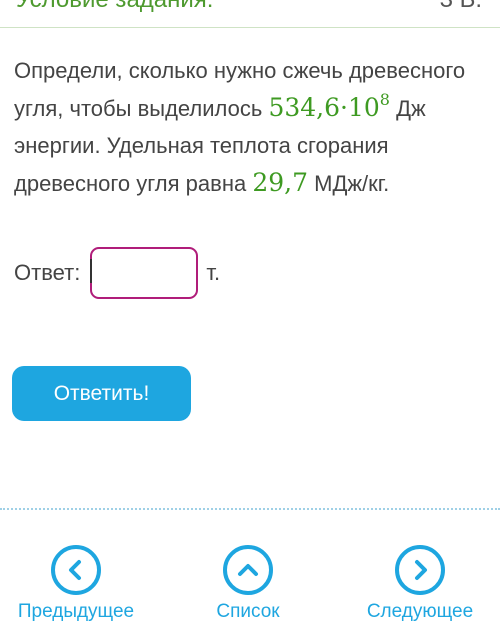  I want to click on nav-previous: Предыдущее, so click(76, 584).